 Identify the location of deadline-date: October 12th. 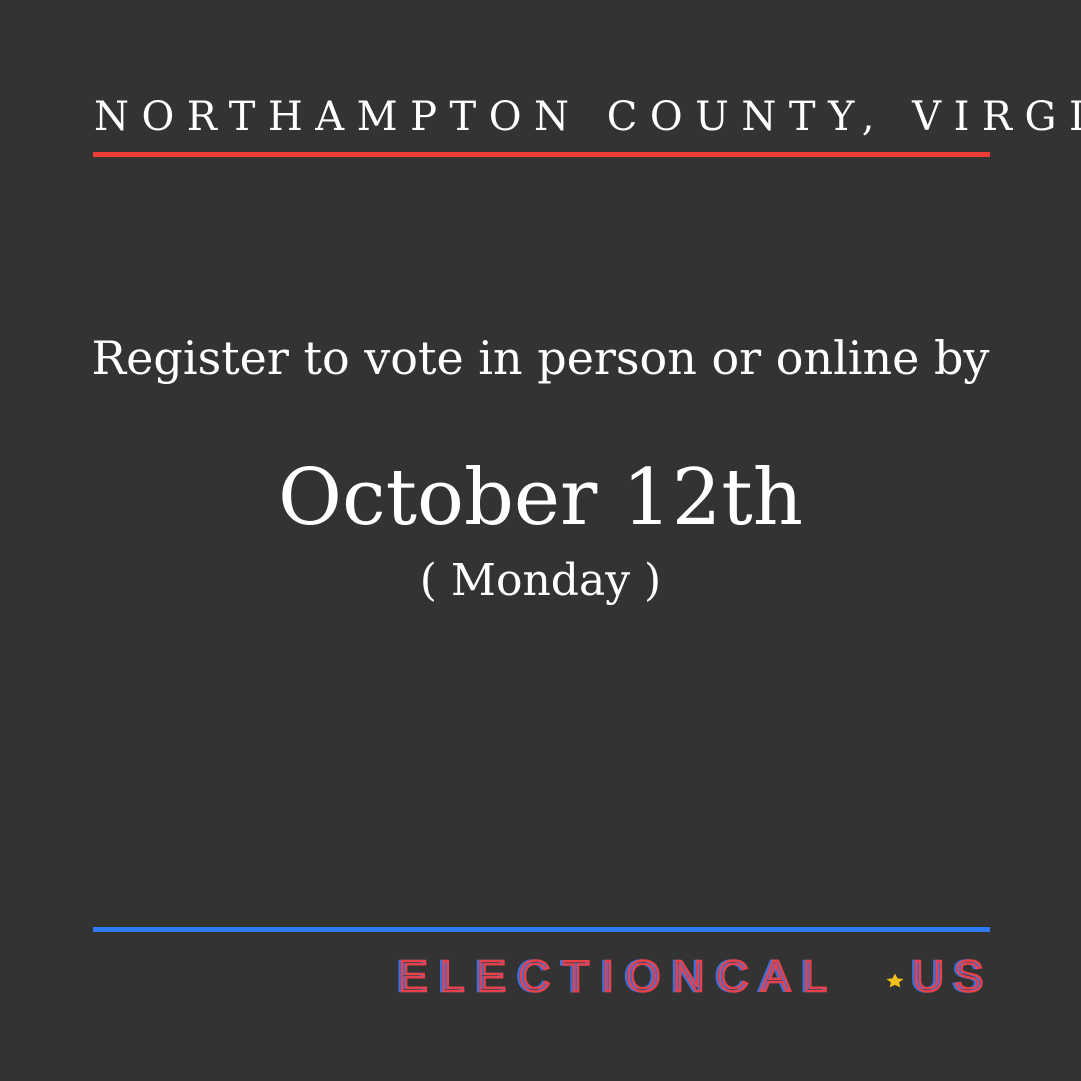
(540, 498).